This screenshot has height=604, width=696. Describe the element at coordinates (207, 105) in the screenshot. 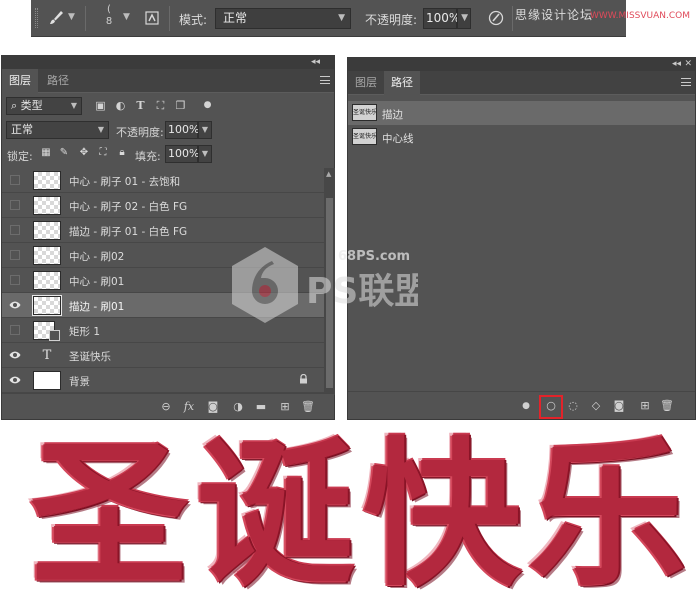

I see `filter-toggle-icon: ●` at that location.